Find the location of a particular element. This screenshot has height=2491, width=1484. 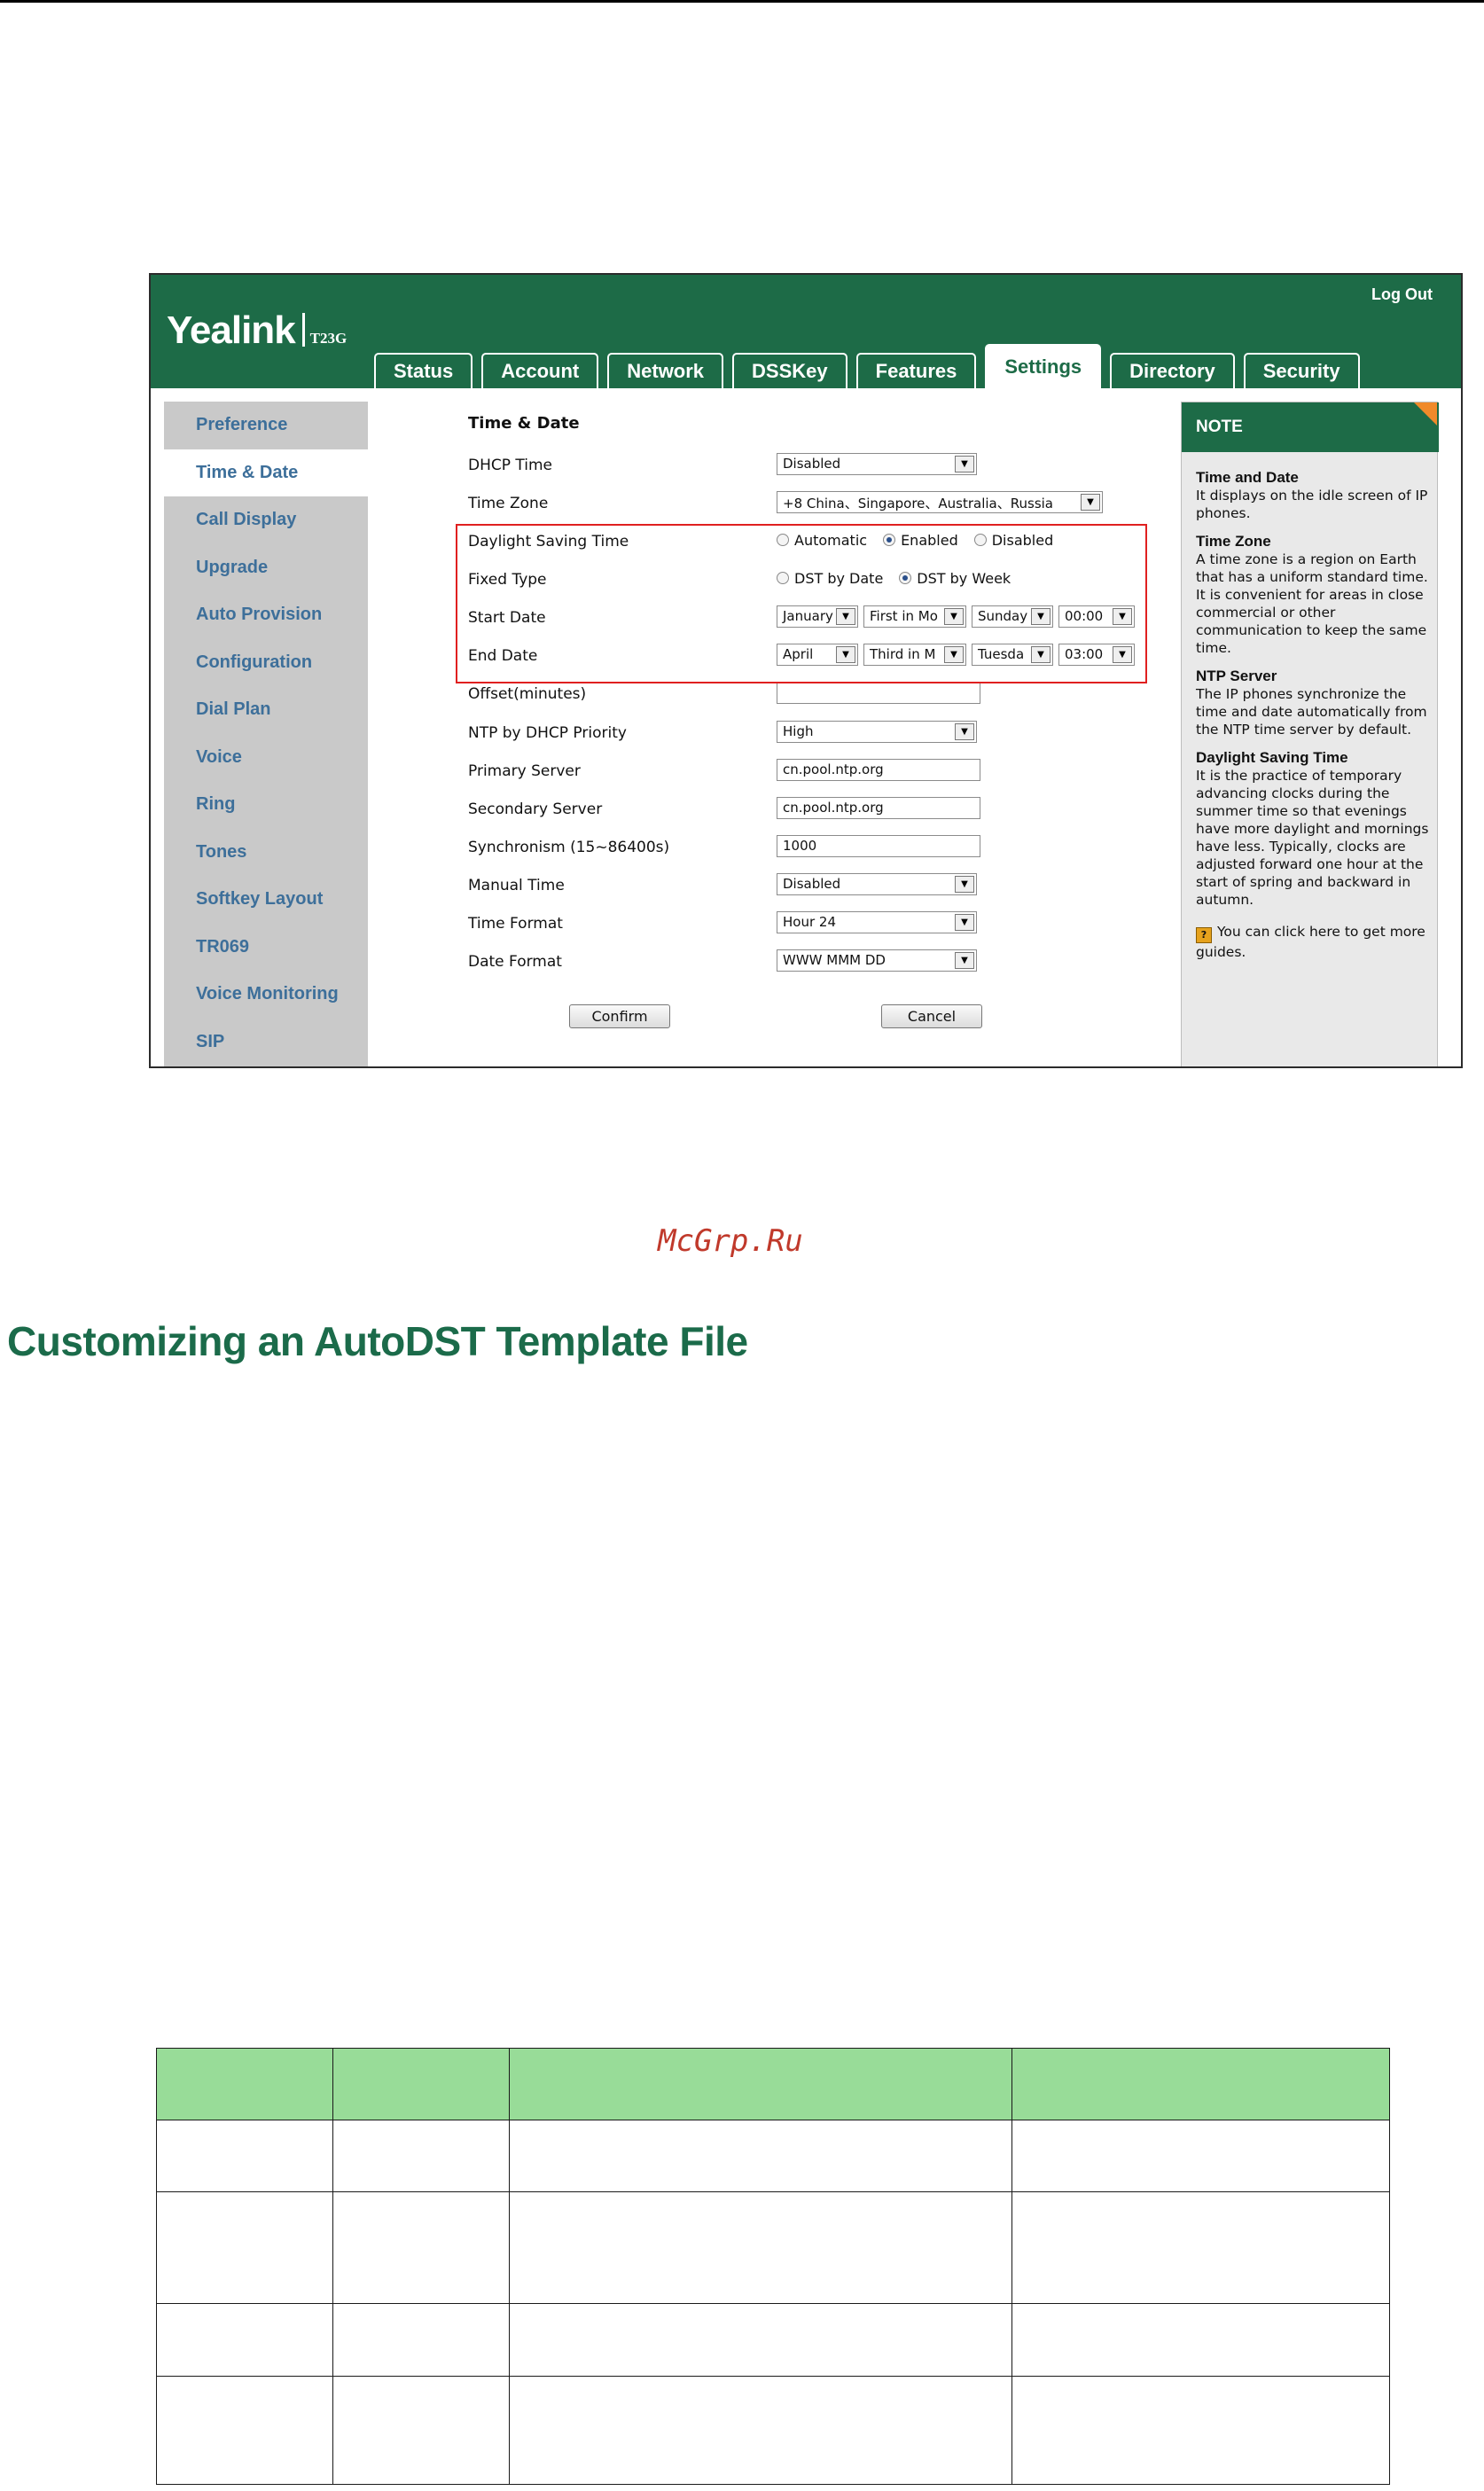

date-format-label: Date Format is located at coordinates (515, 962).